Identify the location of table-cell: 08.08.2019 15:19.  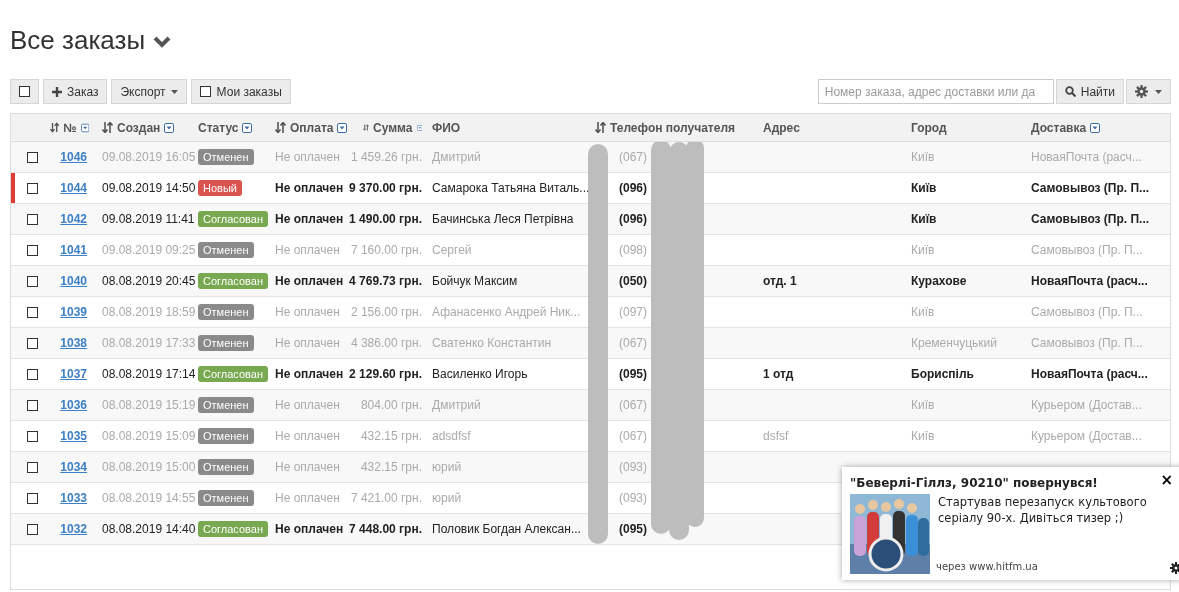
(149, 405).